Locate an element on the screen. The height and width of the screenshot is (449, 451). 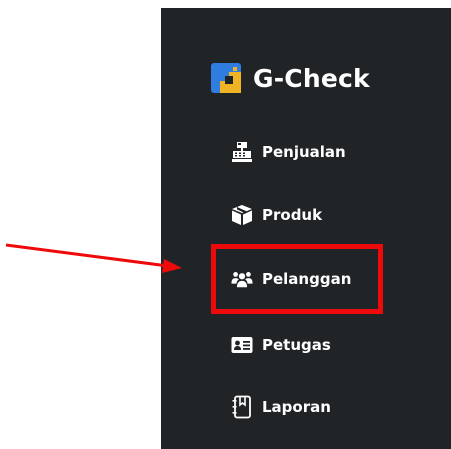
sidebar-item-penjualan: Penjualan is located at coordinates (288, 152).